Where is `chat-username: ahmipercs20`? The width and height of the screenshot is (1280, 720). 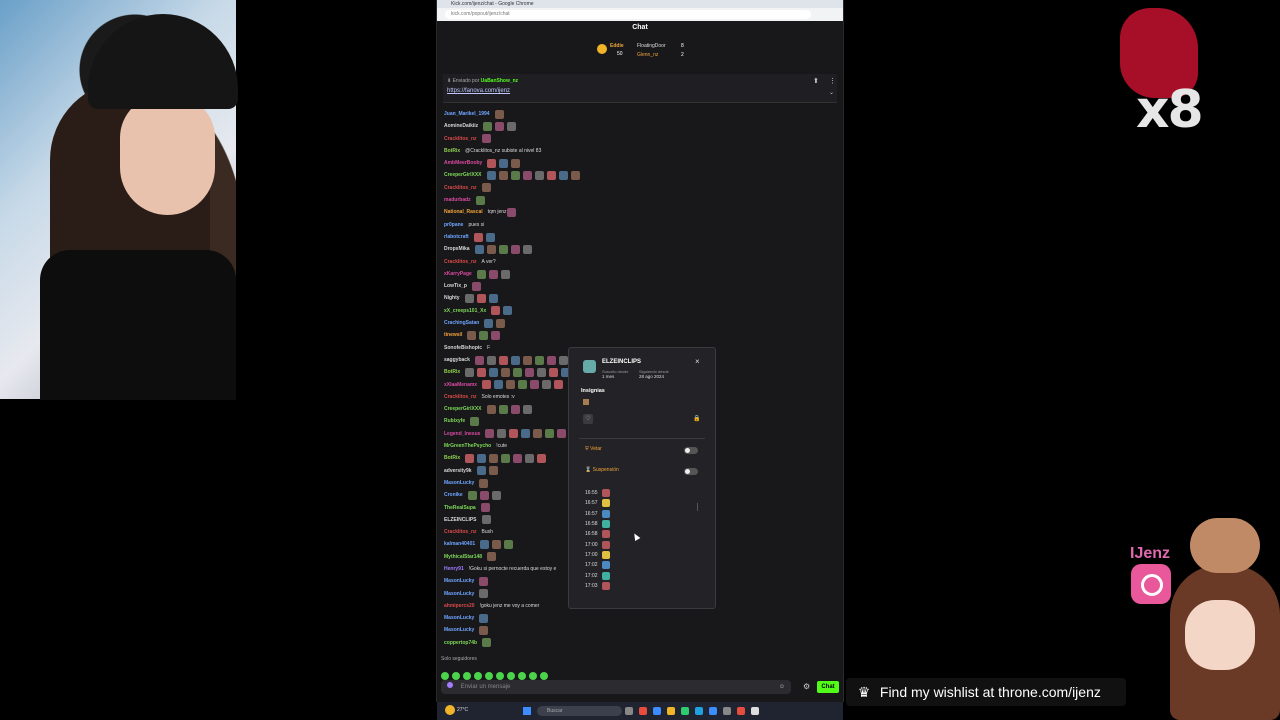
chat-username: ahmipercs20 is located at coordinates (459, 606).